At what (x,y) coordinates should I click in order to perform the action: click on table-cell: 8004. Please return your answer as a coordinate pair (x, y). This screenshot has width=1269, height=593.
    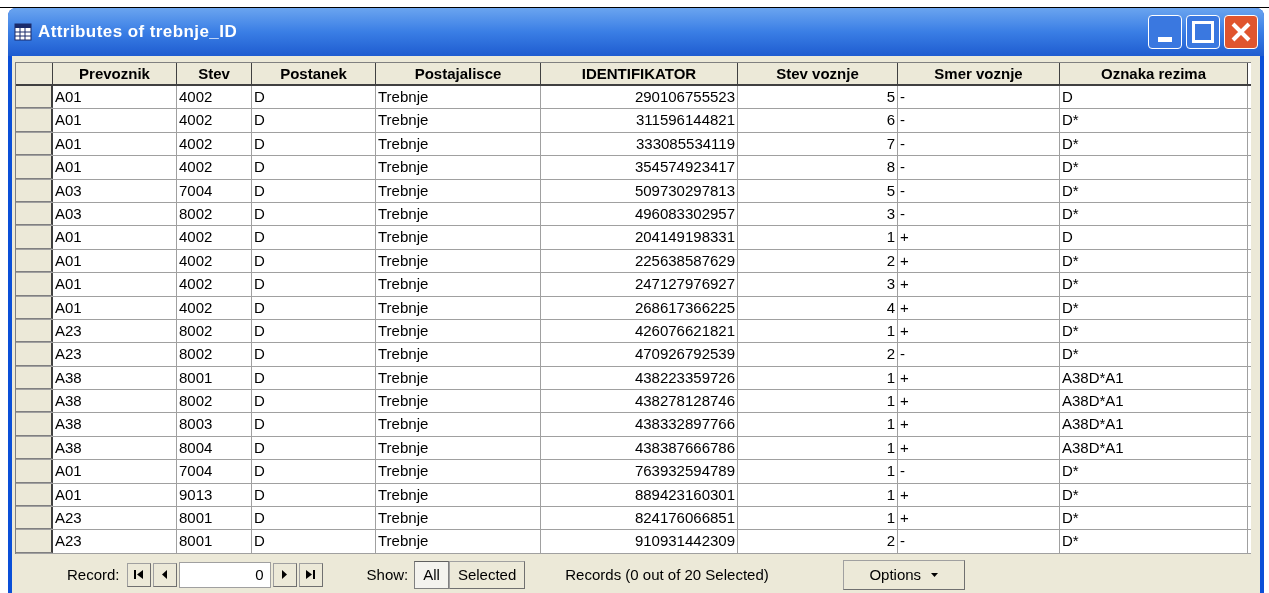
    Looking at the image, I should click on (214, 448).